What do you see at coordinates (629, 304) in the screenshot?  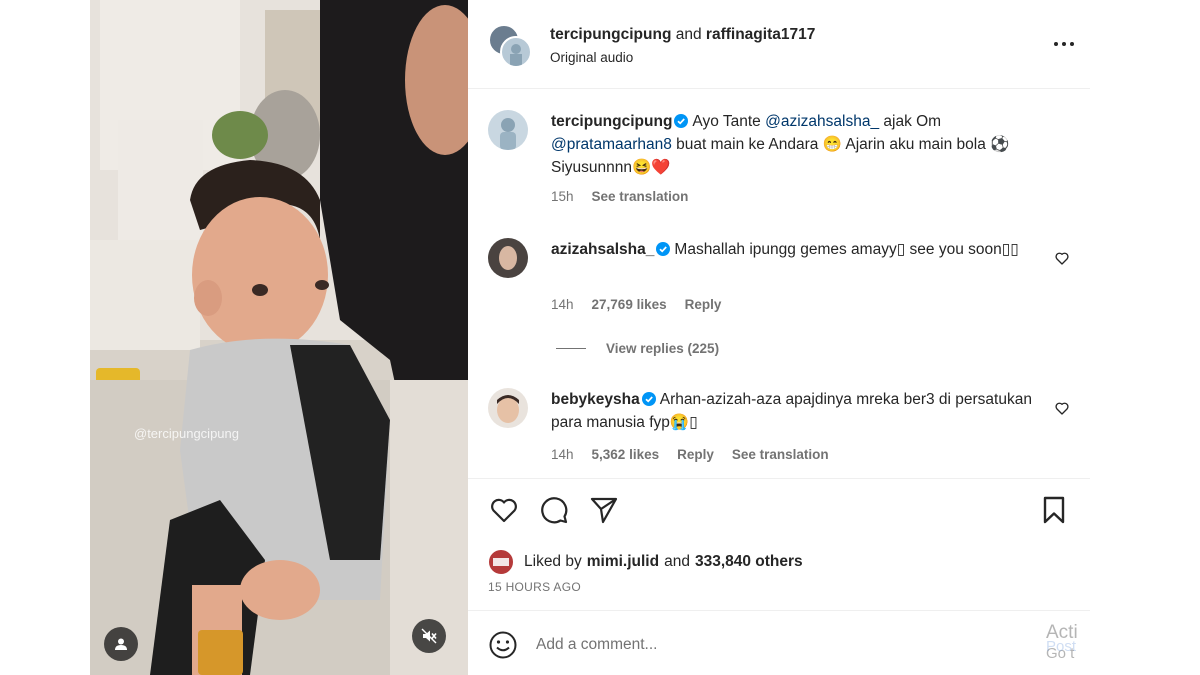 I see `comment-likes: 27,769 likes` at bounding box center [629, 304].